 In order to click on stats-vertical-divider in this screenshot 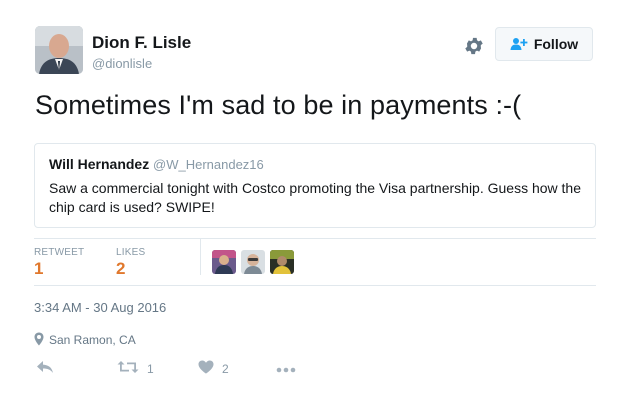, I will do `click(200, 257)`.